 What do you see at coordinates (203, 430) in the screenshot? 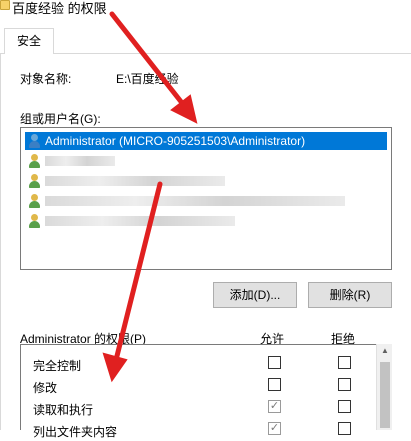
I see `permission-row-list-folder: 列出文件夹内容 ✓` at bounding box center [203, 430].